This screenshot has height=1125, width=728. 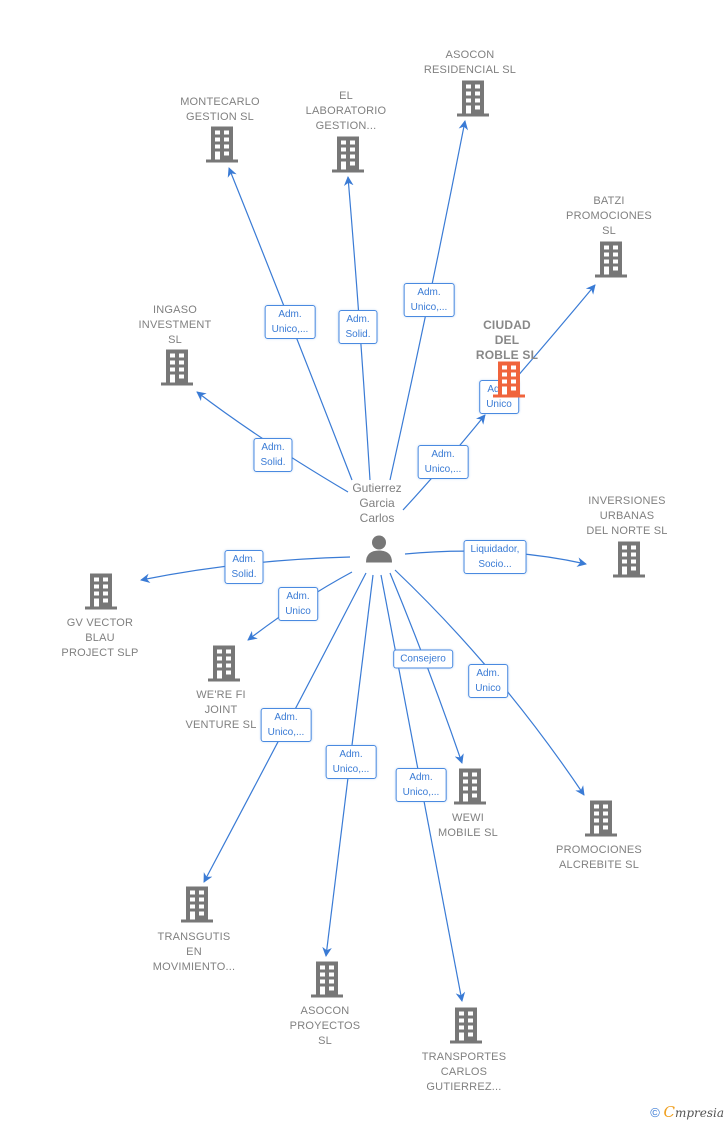 I want to click on company-name-were-fi: WE'RE FI JOINT VENTURE SL, so click(x=220, y=710).